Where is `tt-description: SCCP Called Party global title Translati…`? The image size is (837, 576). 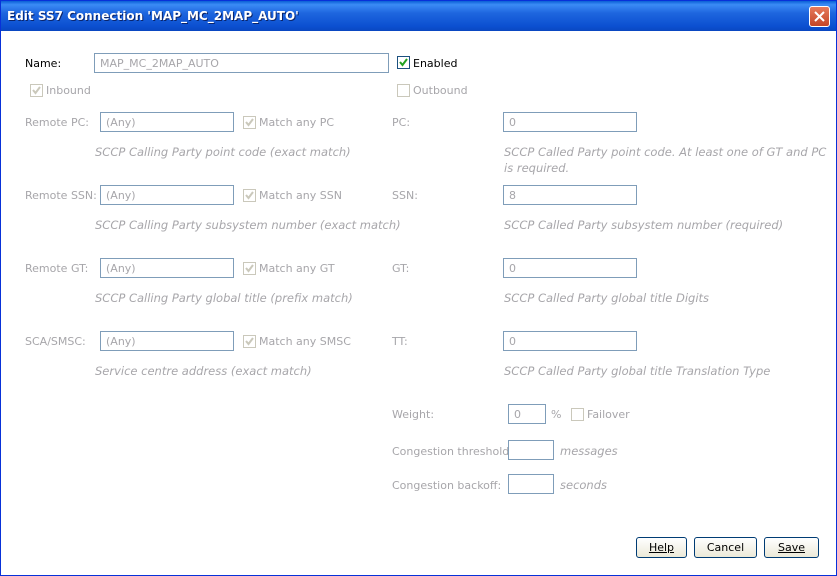 tt-description: SCCP Called Party global title Translati… is located at coordinates (637, 371).